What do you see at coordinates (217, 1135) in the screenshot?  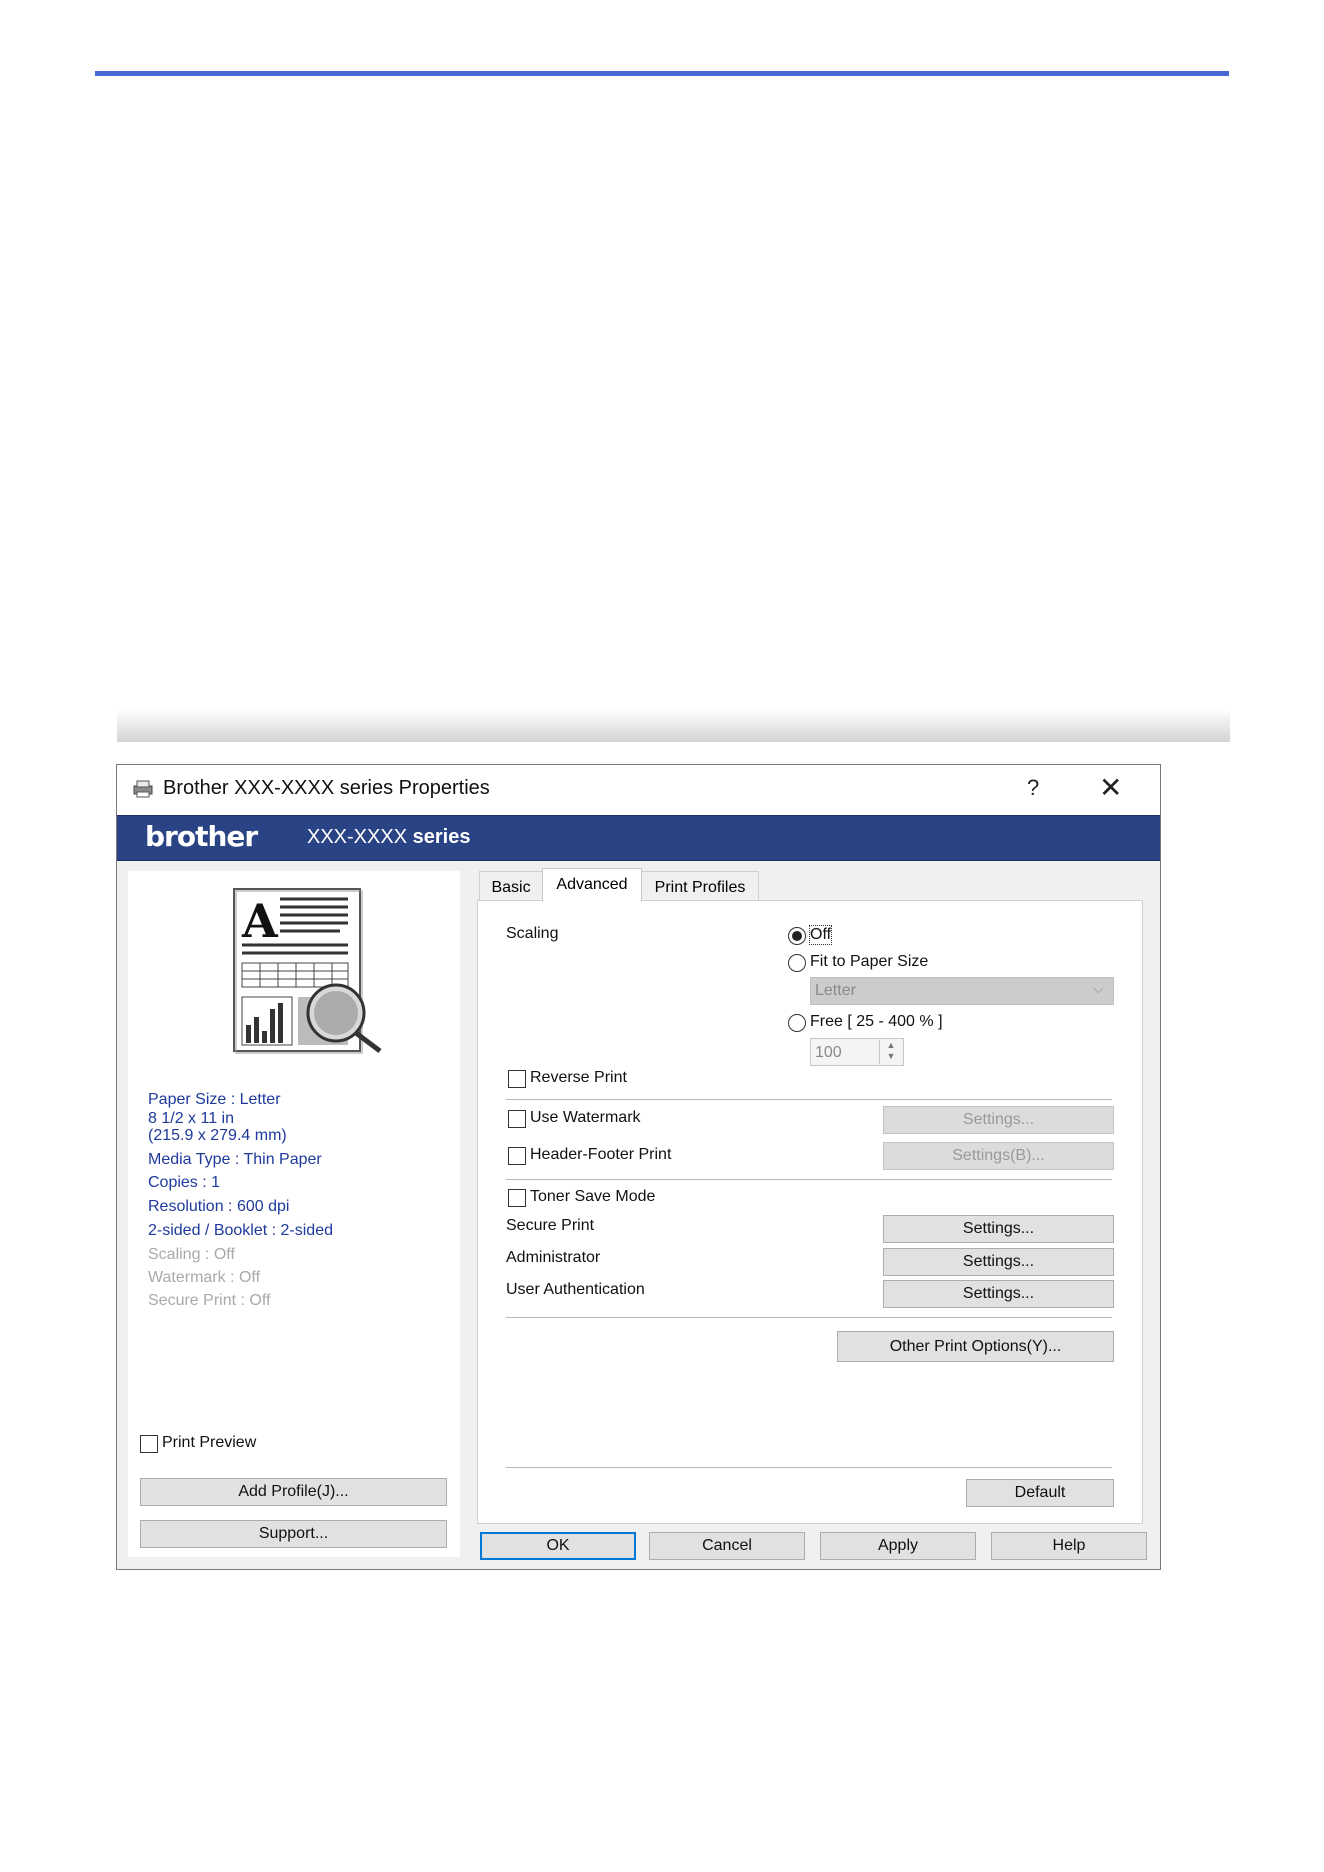 I see `info-paper-mm: (215.9 x 279.4 mm)` at bounding box center [217, 1135].